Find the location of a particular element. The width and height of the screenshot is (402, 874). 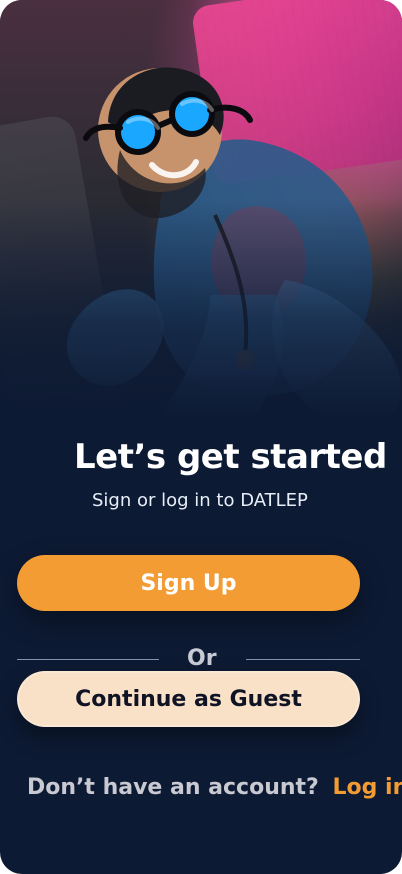

divider-text: Or is located at coordinates (202, 658).